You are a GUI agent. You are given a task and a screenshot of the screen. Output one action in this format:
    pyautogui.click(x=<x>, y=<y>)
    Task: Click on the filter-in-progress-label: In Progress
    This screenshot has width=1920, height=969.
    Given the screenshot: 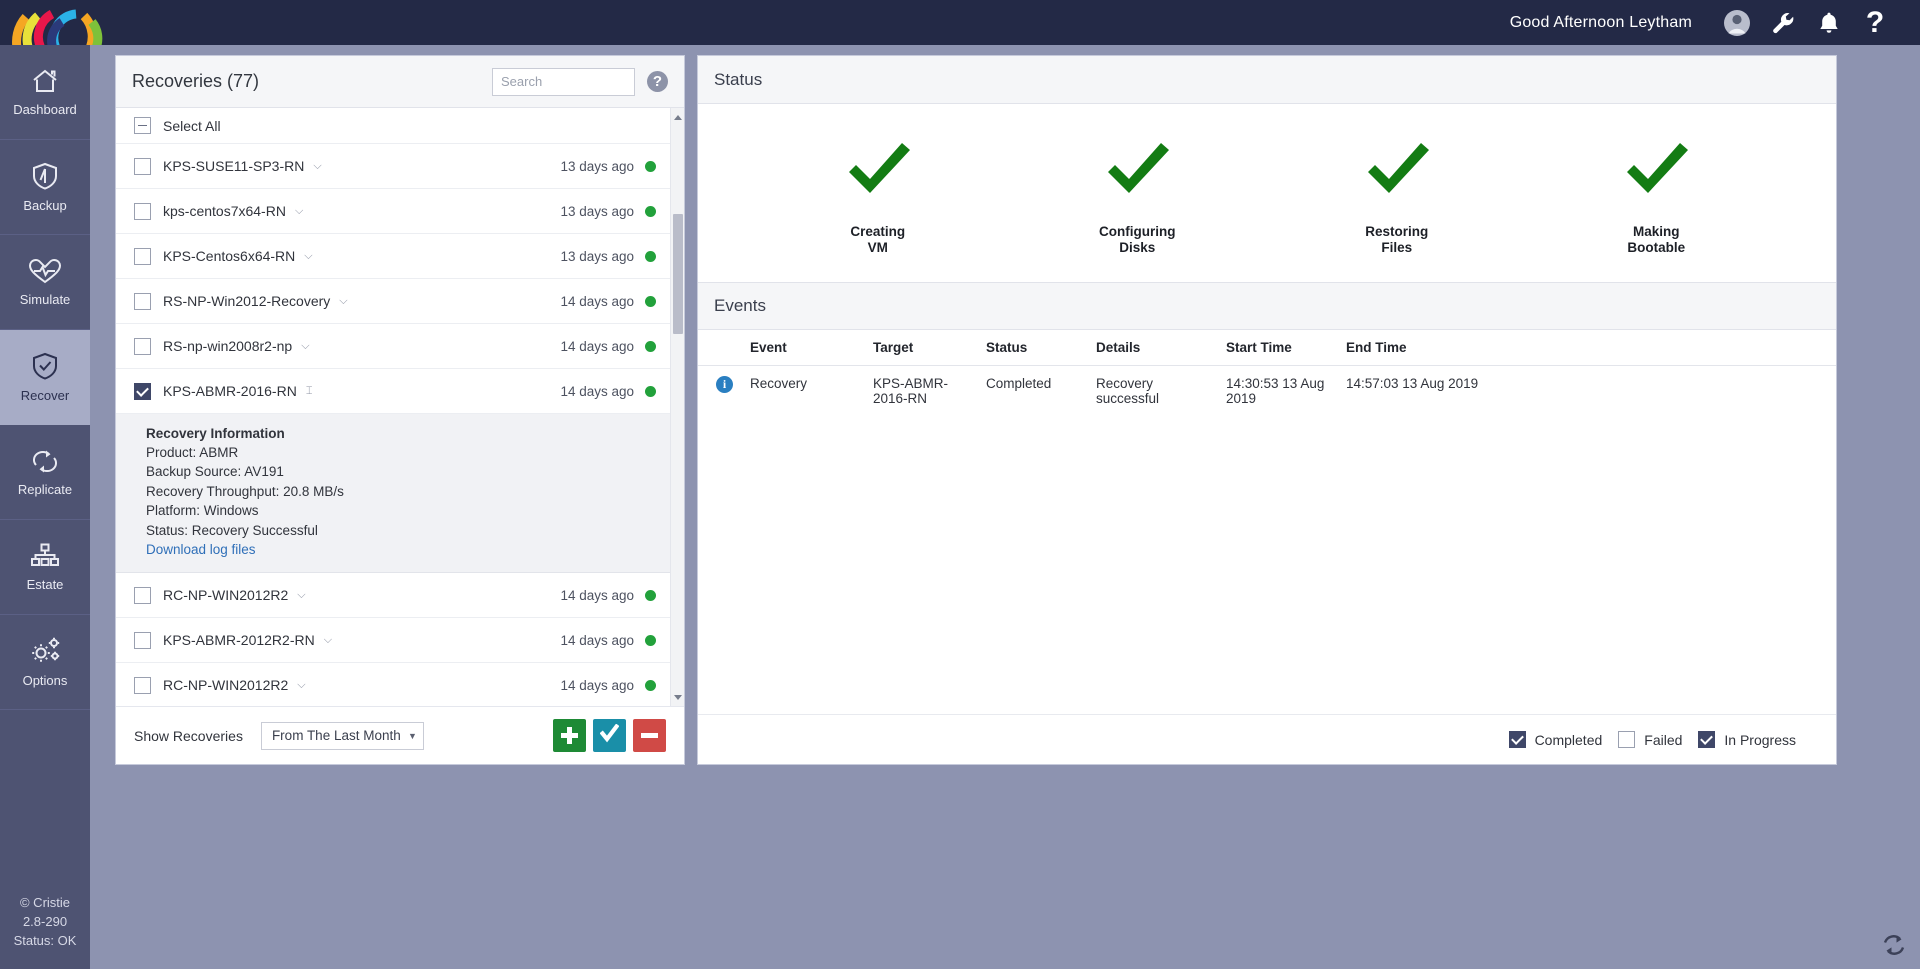 What is the action you would take?
    pyautogui.click(x=1760, y=739)
    